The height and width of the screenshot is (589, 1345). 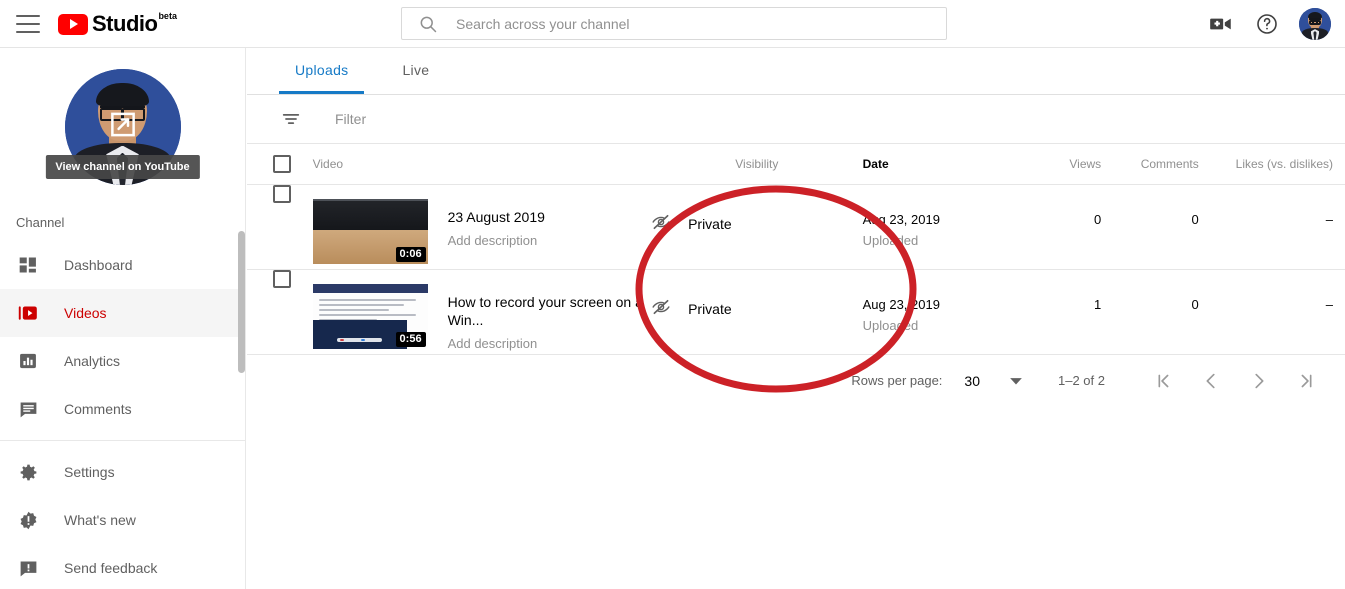 What do you see at coordinates (28, 265) in the screenshot?
I see `dashboard-grid-icon` at bounding box center [28, 265].